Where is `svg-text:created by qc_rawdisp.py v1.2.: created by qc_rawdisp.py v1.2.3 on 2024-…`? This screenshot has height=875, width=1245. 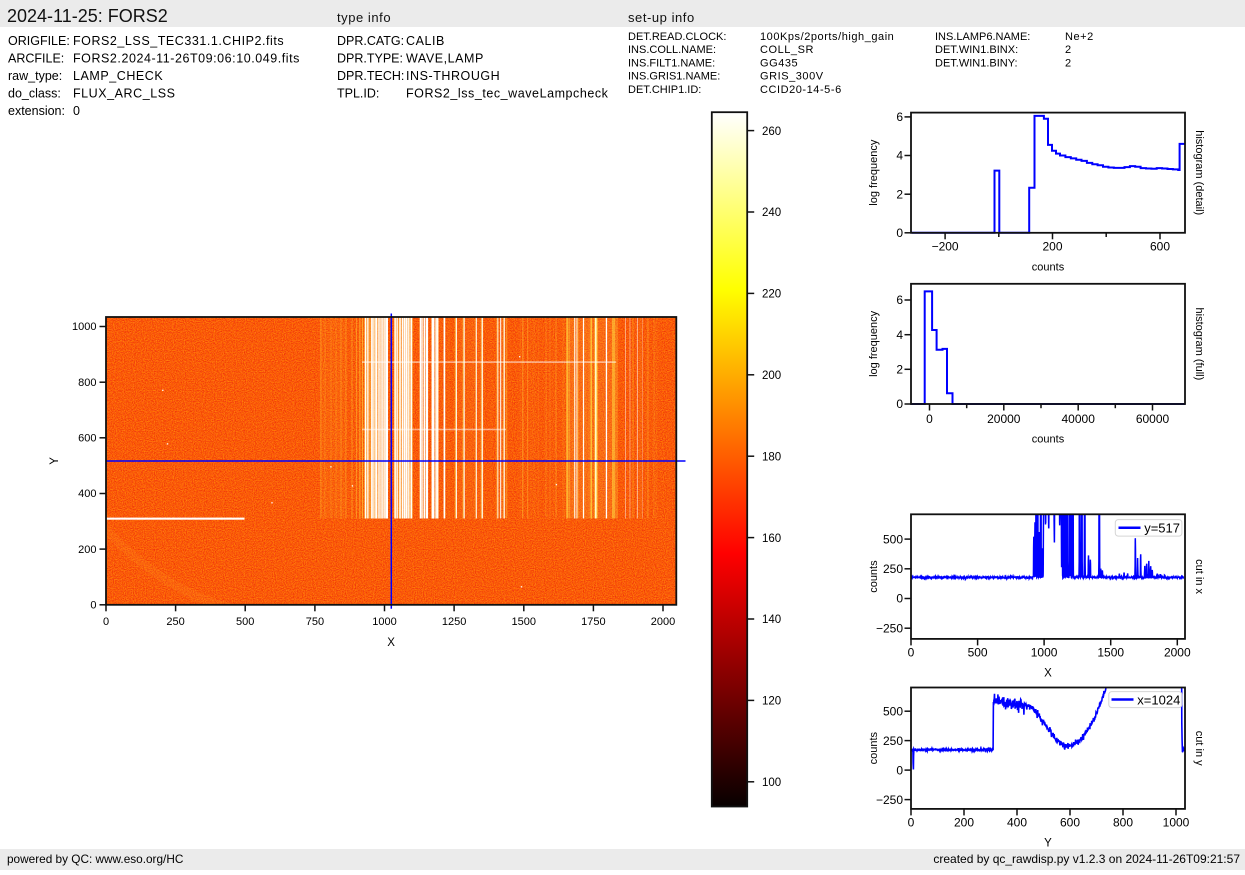
svg-text:created by qc_rawdisp.py v1.2.: created by qc_rawdisp.py v1.2.3 on 2024-… is located at coordinates (1086, 859).